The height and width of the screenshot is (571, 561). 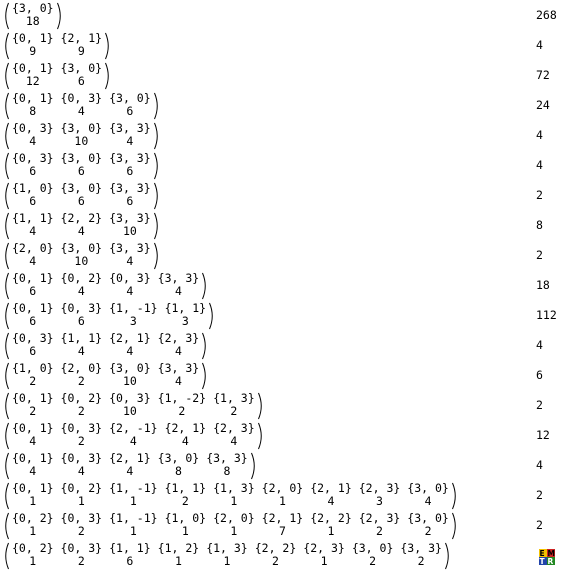 I want to click on table-row: {0, 1} 12 {3, 0} 6 72, so click(x=280, y=76).